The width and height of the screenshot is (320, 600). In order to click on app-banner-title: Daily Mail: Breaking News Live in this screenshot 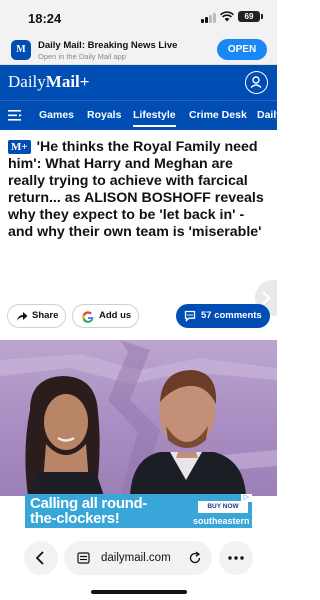, I will do `click(108, 45)`.